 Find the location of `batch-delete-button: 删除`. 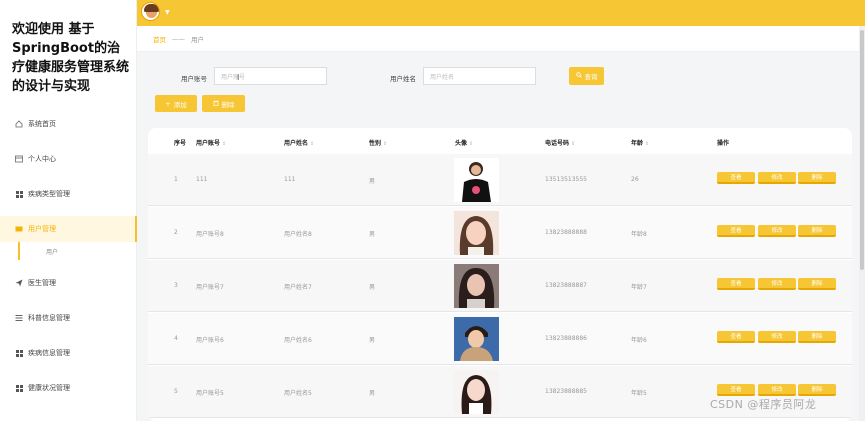

batch-delete-button: 删除 is located at coordinates (223, 103).